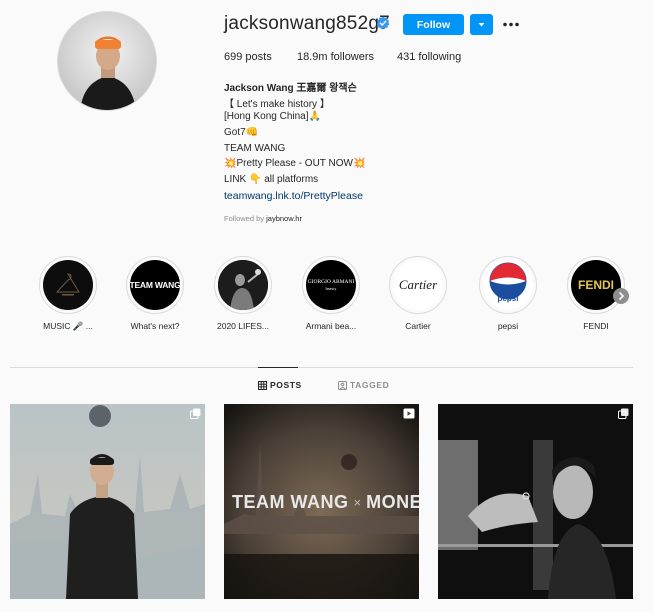  Describe the element at coordinates (278, 367) in the screenshot. I see `active-tab-indicator` at that location.